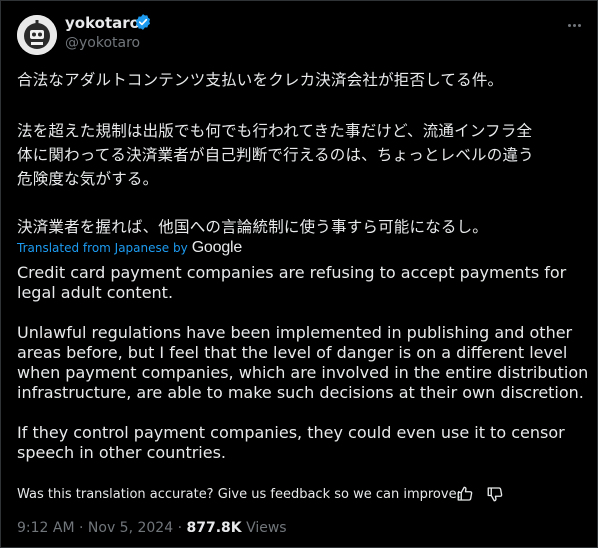 Image resolution: width=598 pixels, height=548 pixels. I want to click on robot-face-icon, so click(37, 35).